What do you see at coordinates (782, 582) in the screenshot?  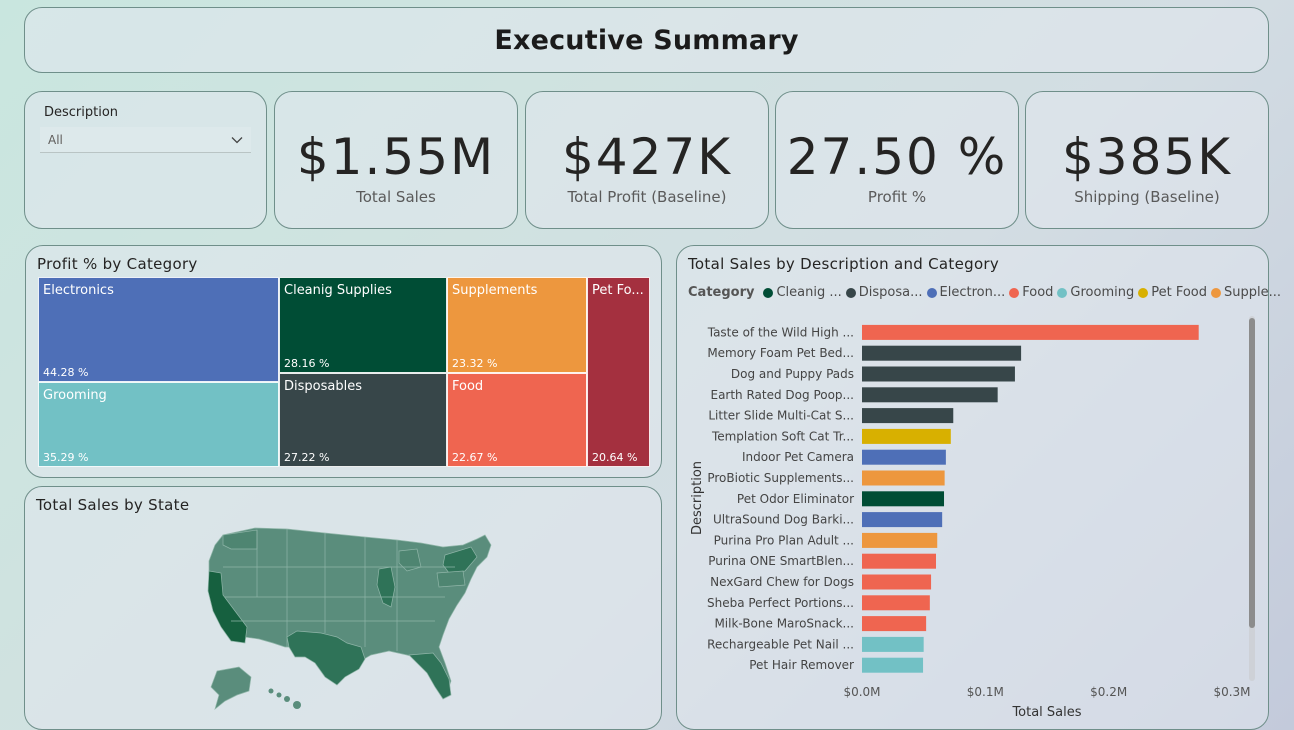 I see `bar-label: NexGard Chew for Dogs` at bounding box center [782, 582].